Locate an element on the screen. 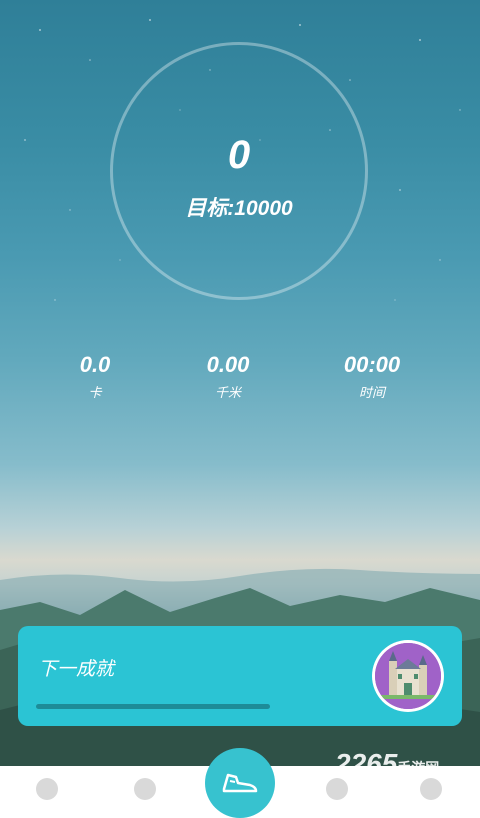 The width and height of the screenshot is (480, 818). watermark: 2265手游网 is located at coordinates (387, 764).